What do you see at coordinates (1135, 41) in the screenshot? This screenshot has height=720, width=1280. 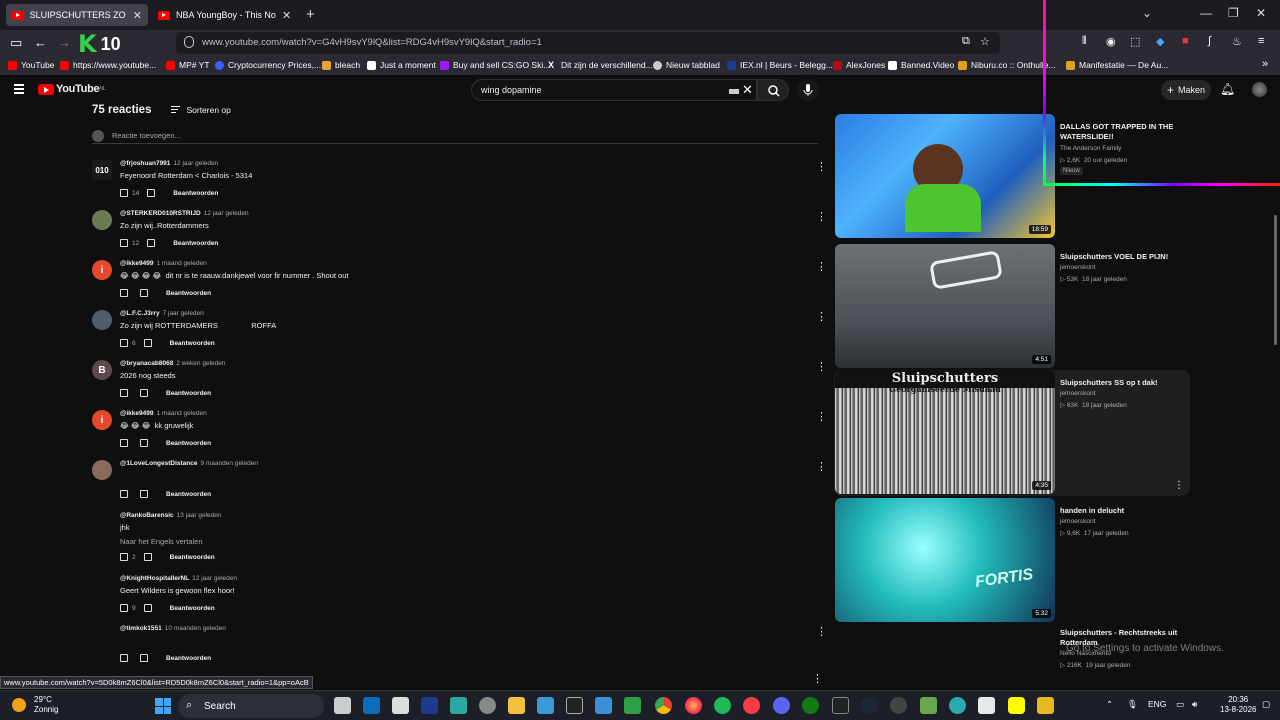 I see `extensions-icon: ⬚` at bounding box center [1135, 41].